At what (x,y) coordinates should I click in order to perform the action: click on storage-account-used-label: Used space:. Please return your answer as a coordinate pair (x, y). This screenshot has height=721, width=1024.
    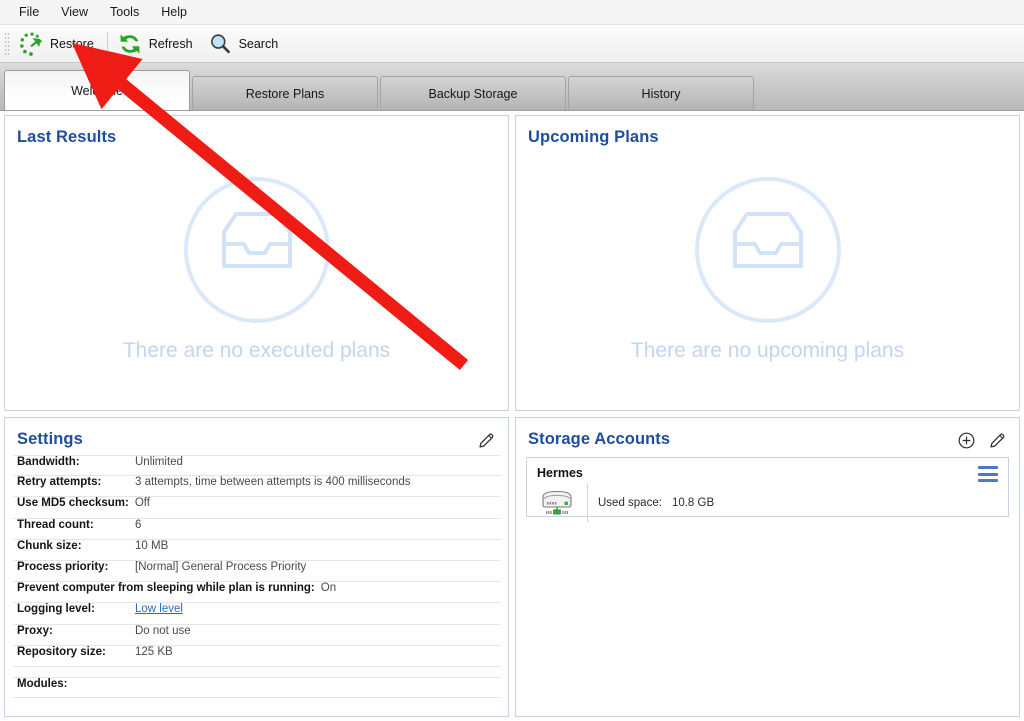
    Looking at the image, I should click on (630, 502).